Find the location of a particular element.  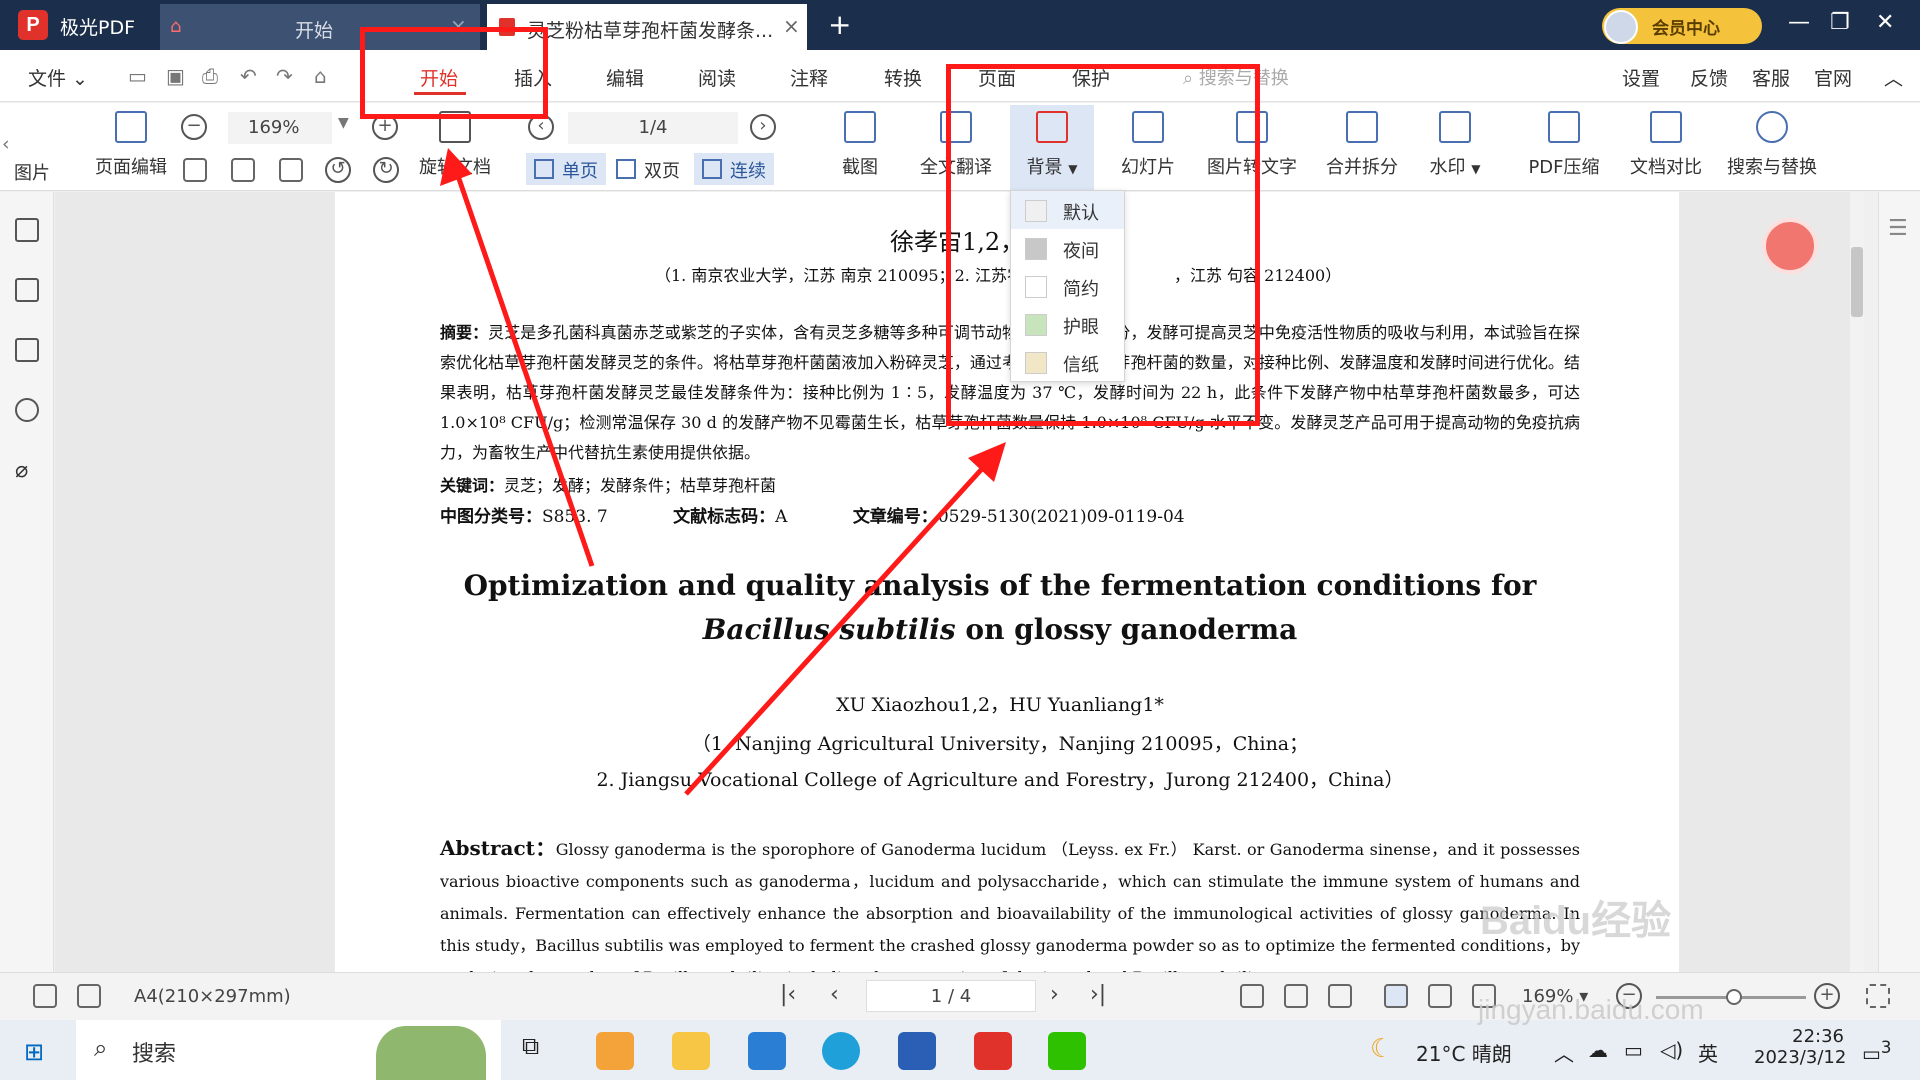

watermark-url: jingyan.baidu.com is located at coordinates (1591, 1009).